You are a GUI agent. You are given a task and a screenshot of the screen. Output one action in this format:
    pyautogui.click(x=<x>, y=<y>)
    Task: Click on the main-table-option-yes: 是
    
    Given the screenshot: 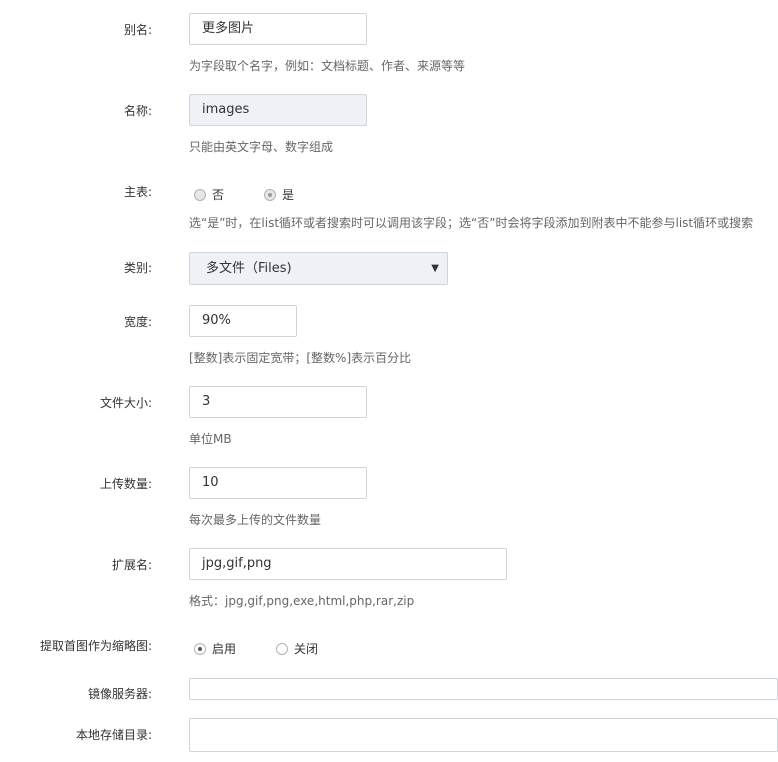 What is the action you would take?
    pyautogui.click(x=279, y=194)
    